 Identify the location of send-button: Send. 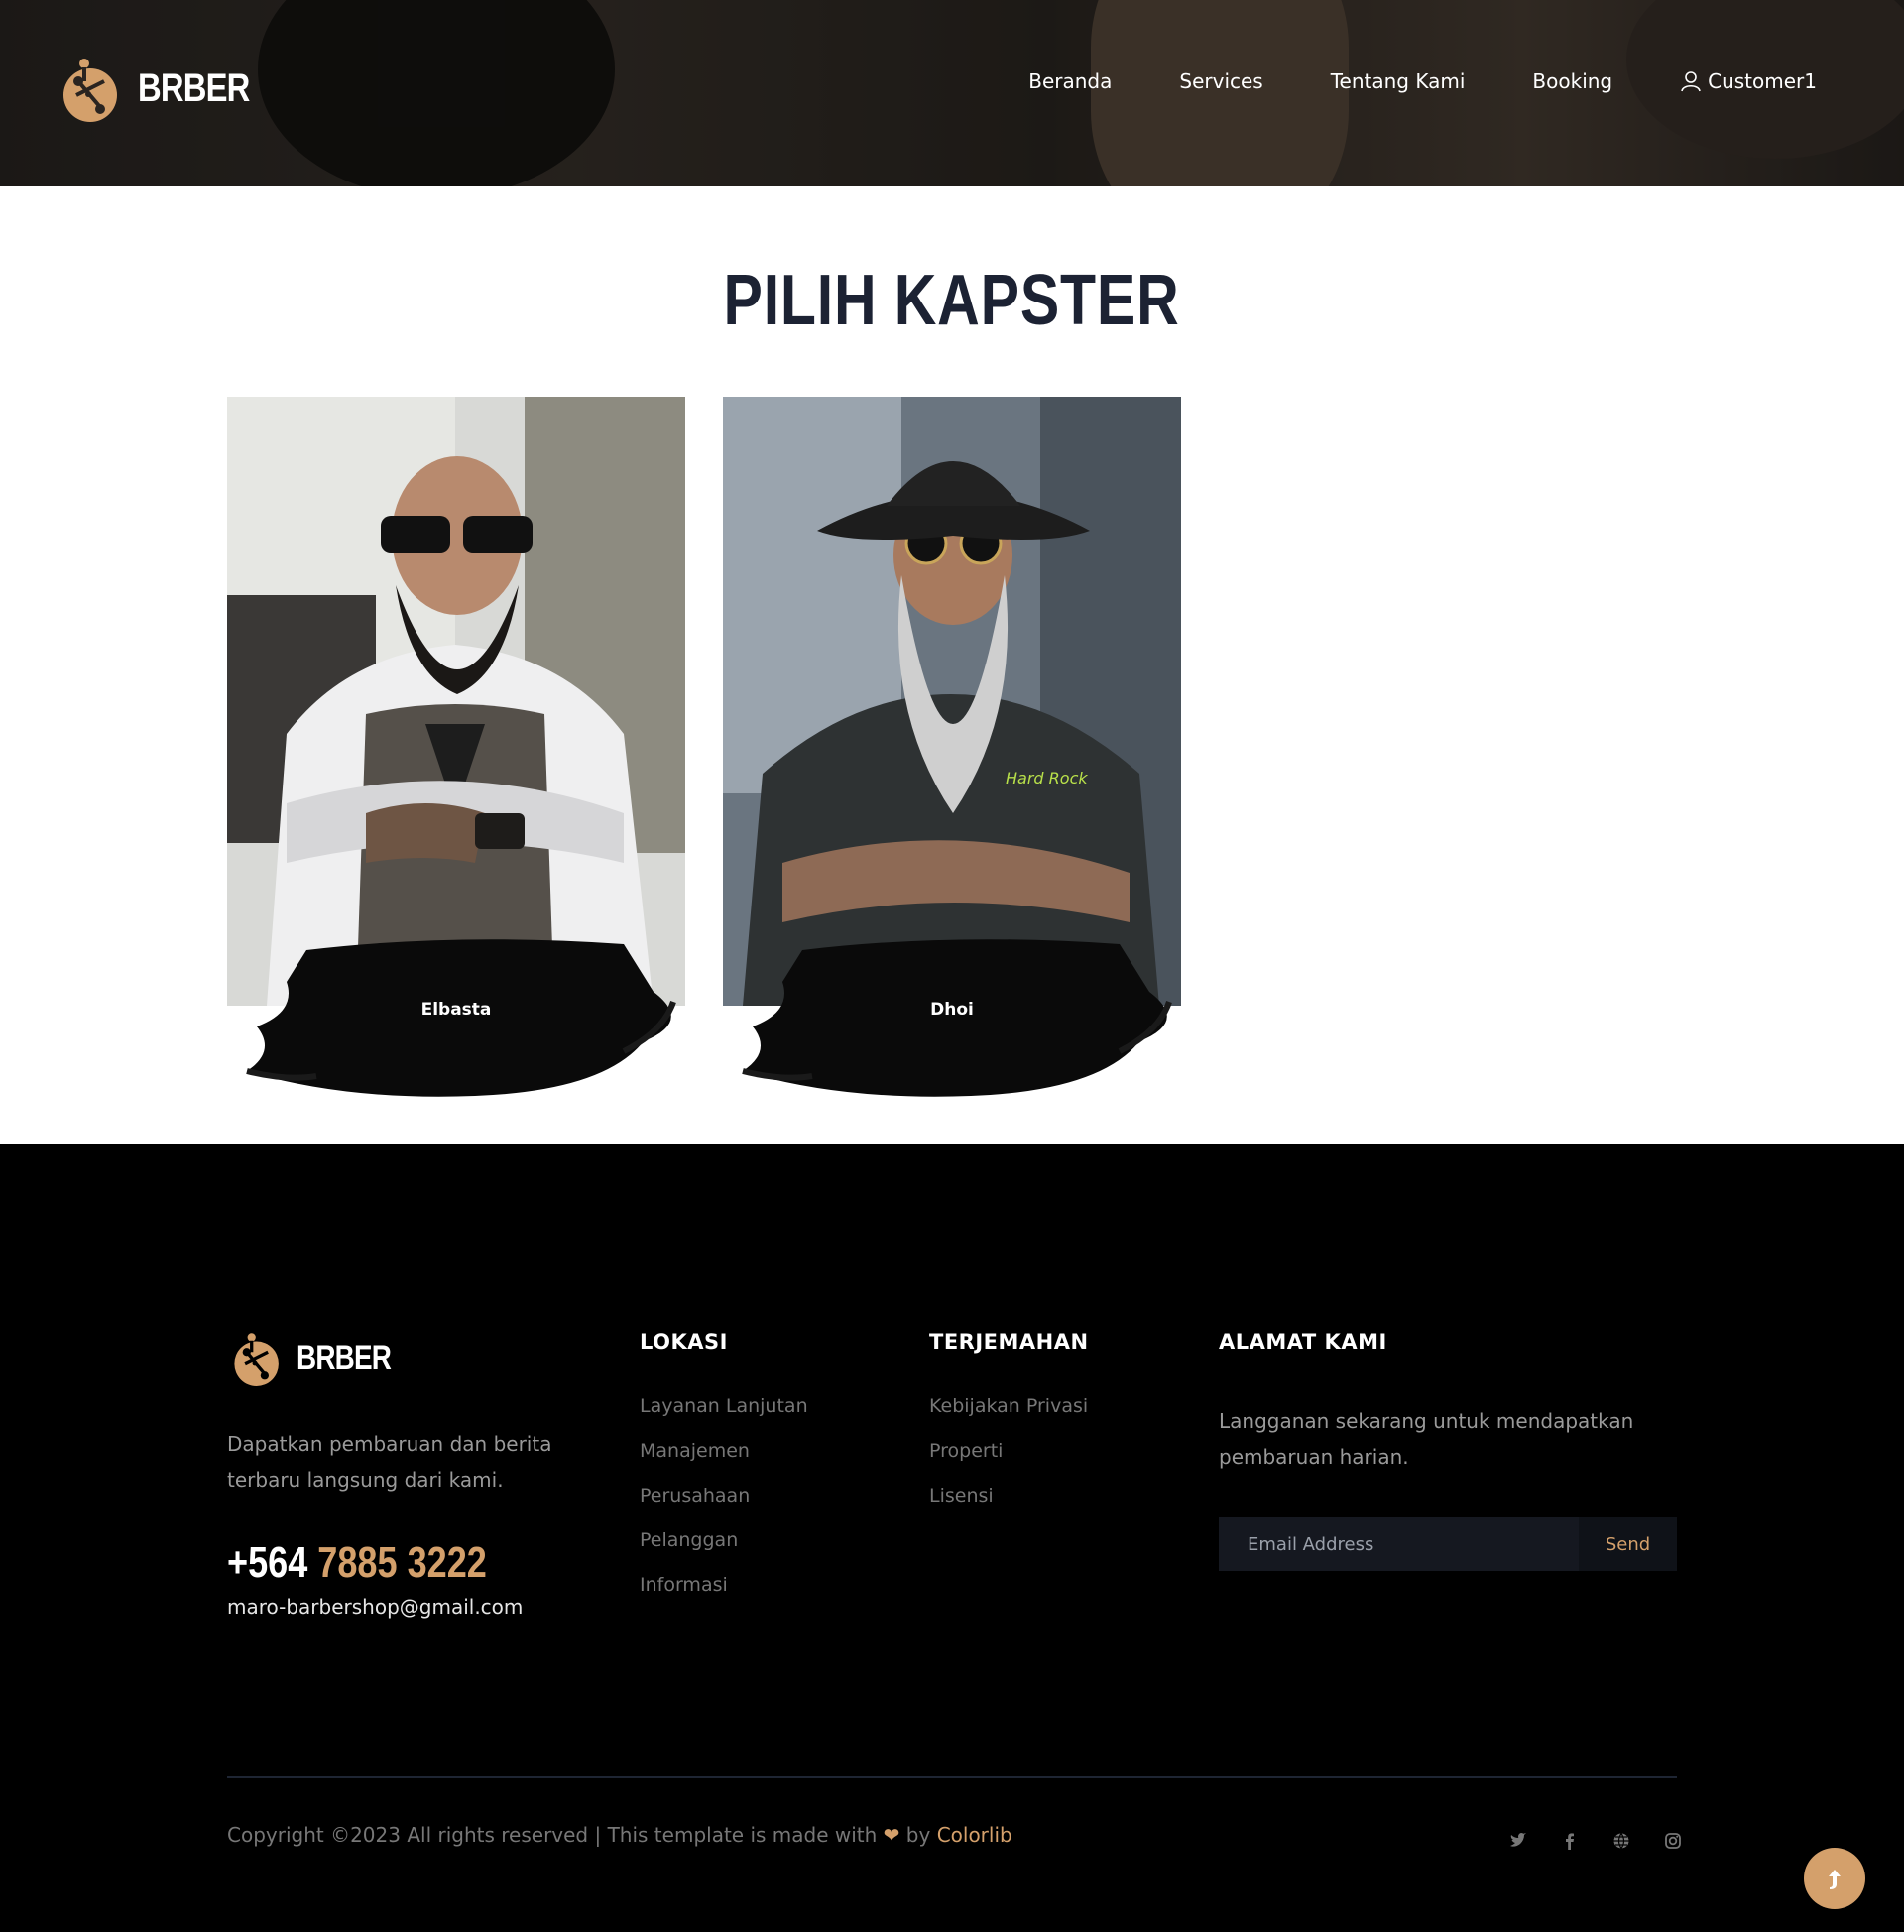
(1628, 1544).